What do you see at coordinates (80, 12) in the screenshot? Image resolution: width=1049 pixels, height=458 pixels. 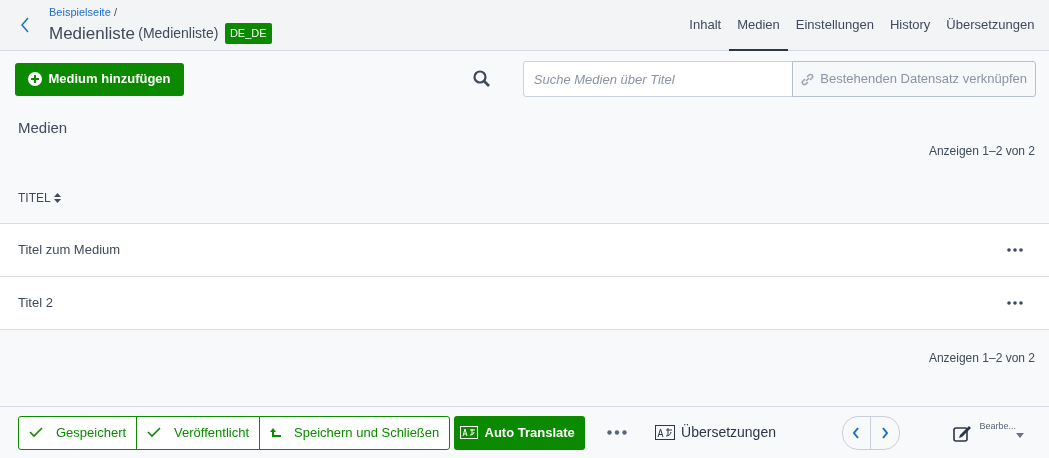 I see `breadcrumb-link: Beispielseite` at bounding box center [80, 12].